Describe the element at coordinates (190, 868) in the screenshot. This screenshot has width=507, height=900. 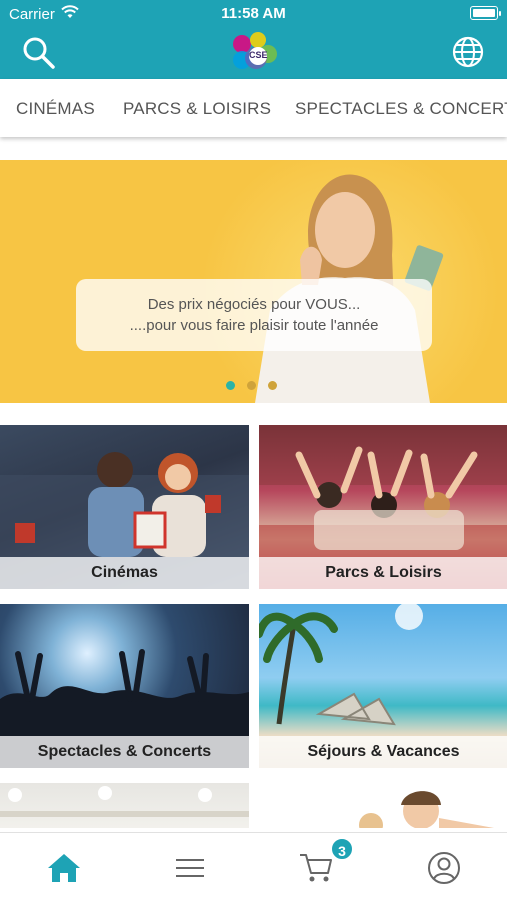
I see `menu-icon` at that location.